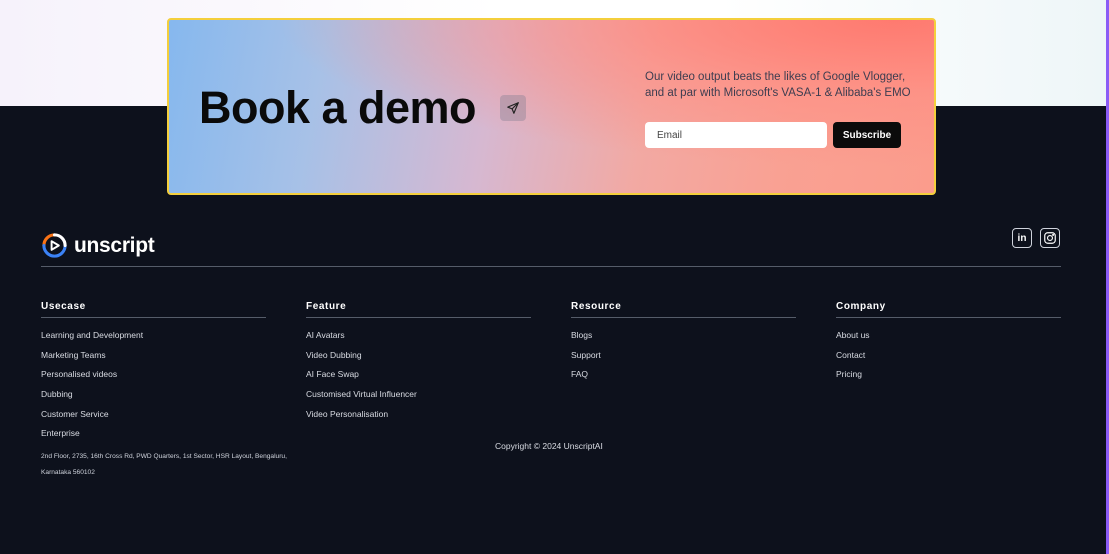 This screenshot has height=554, width=1109. I want to click on footer-link: Support, so click(683, 359).